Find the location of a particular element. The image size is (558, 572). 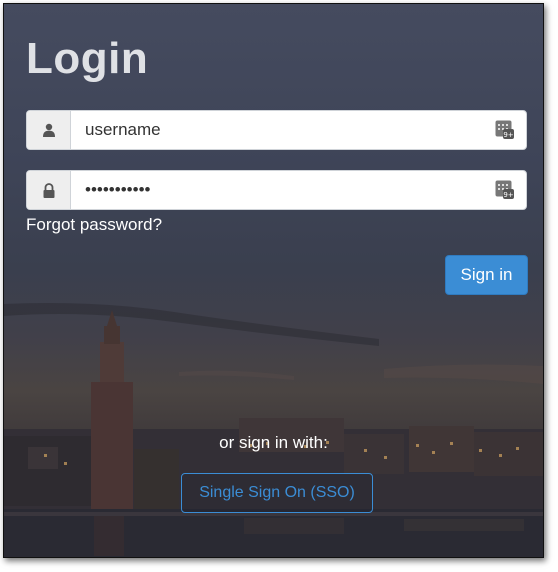

username-field: 9+ is located at coordinates (276, 130).